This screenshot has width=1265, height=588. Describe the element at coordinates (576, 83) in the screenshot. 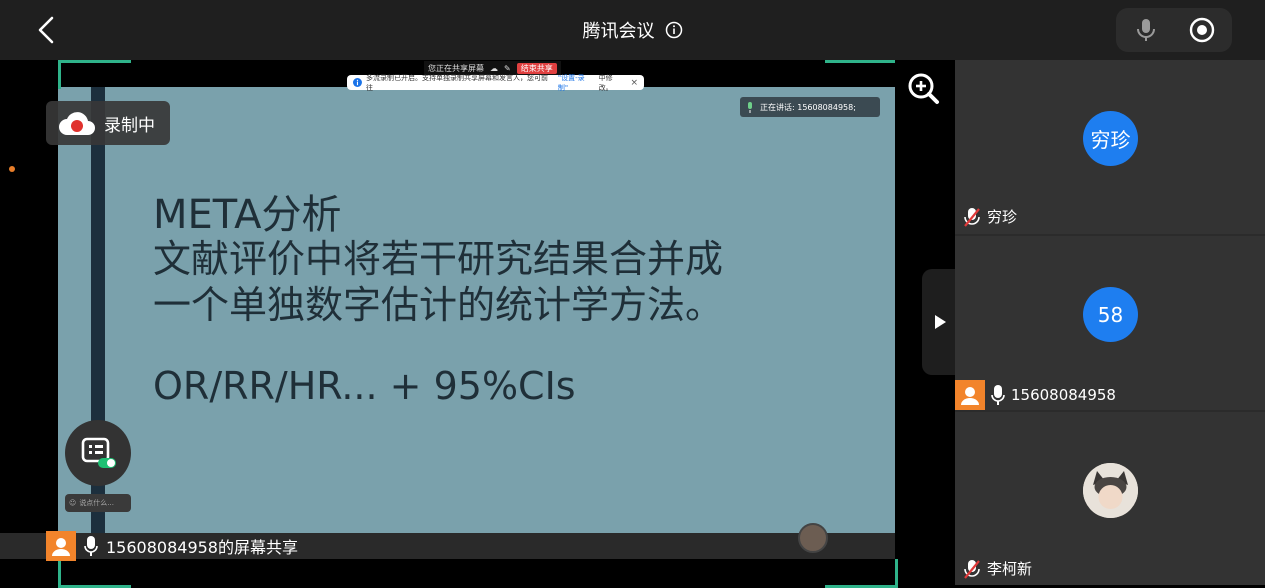

I see `notice-settings-link: "设置-录制"` at that location.